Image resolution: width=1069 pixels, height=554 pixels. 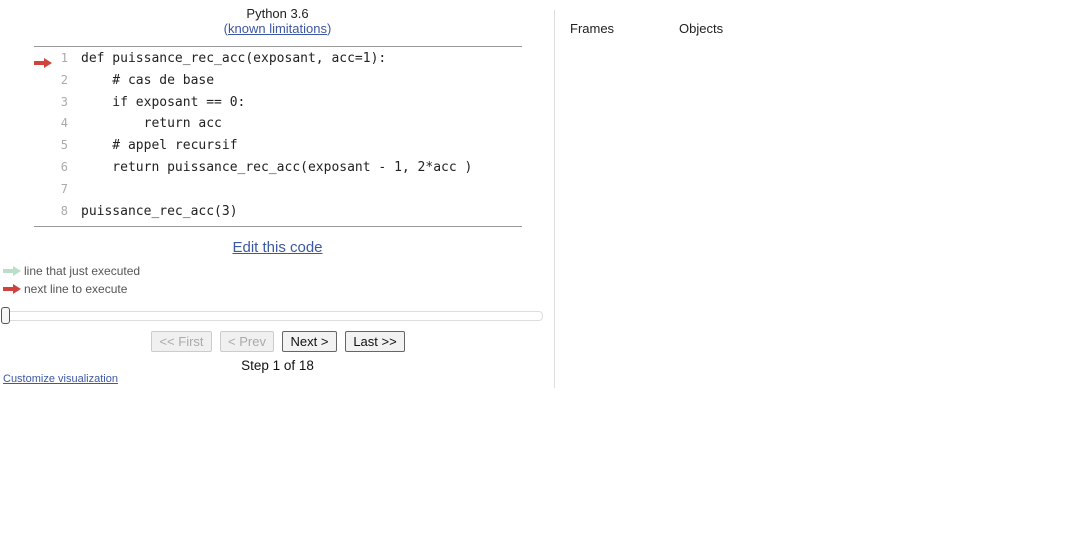 What do you see at coordinates (60, 379) in the screenshot?
I see `customize-visualization-link: Customize visualization` at bounding box center [60, 379].